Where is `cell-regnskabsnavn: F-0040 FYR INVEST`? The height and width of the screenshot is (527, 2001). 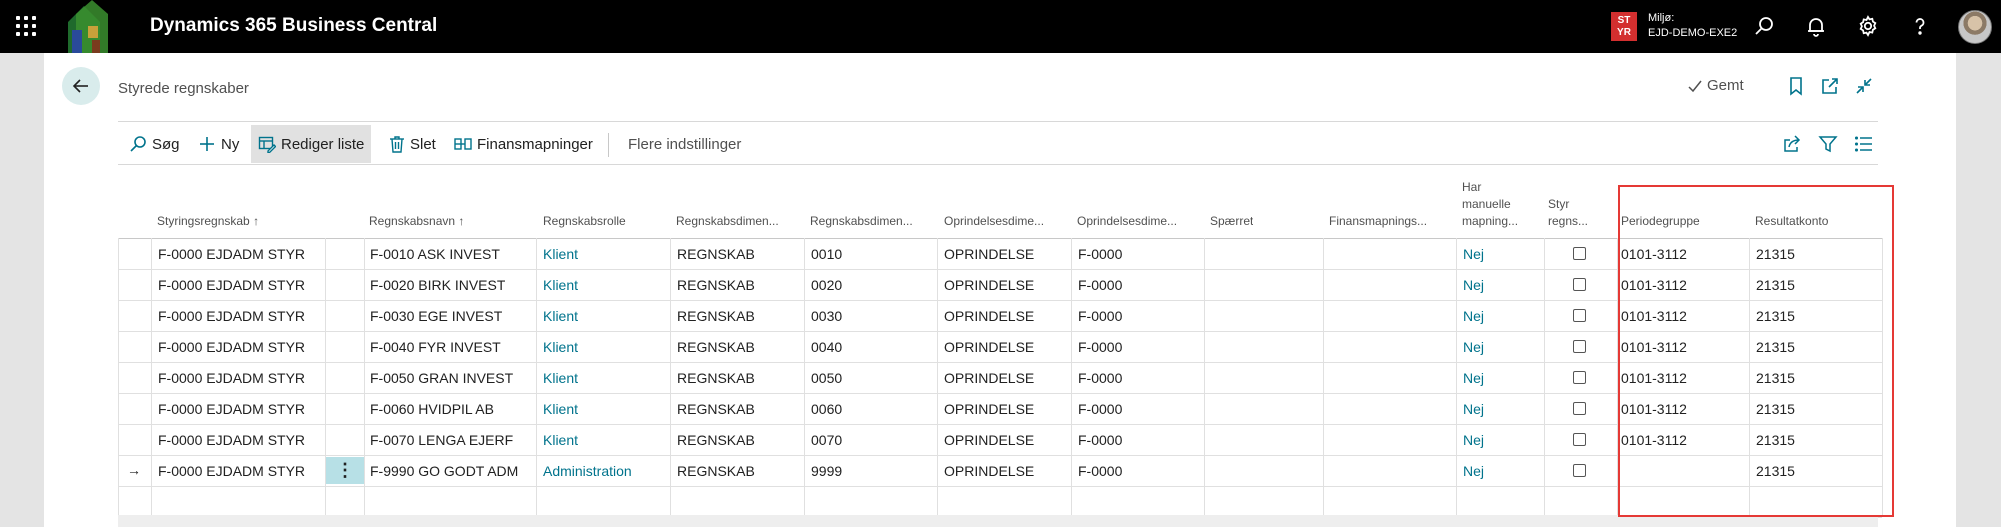 cell-regnskabsnavn: F-0040 FYR INVEST is located at coordinates (435, 347).